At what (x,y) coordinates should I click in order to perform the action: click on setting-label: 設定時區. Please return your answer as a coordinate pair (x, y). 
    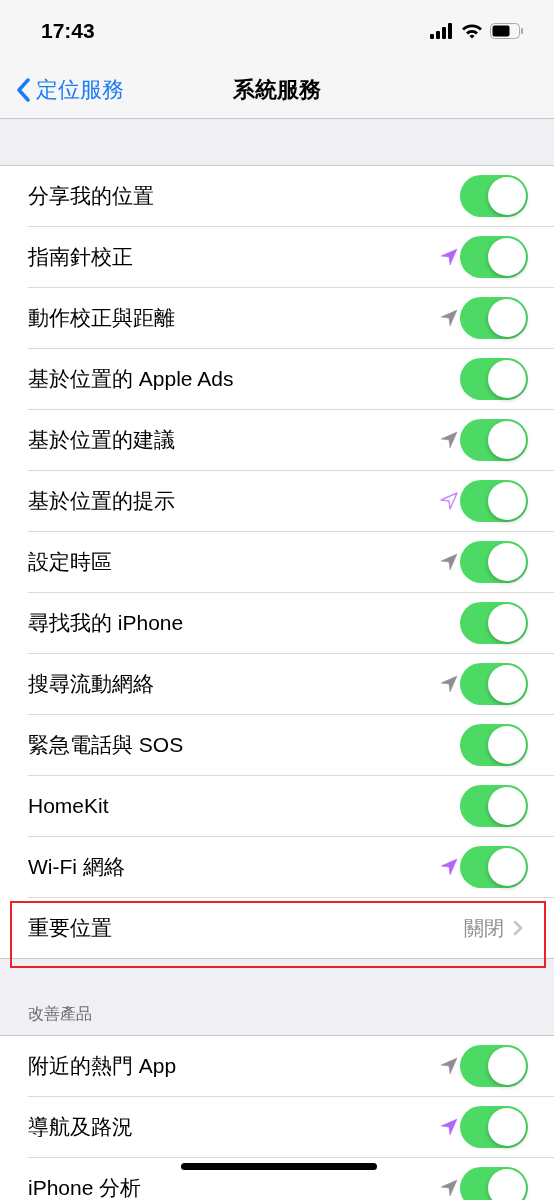
    Looking at the image, I should click on (70, 562).